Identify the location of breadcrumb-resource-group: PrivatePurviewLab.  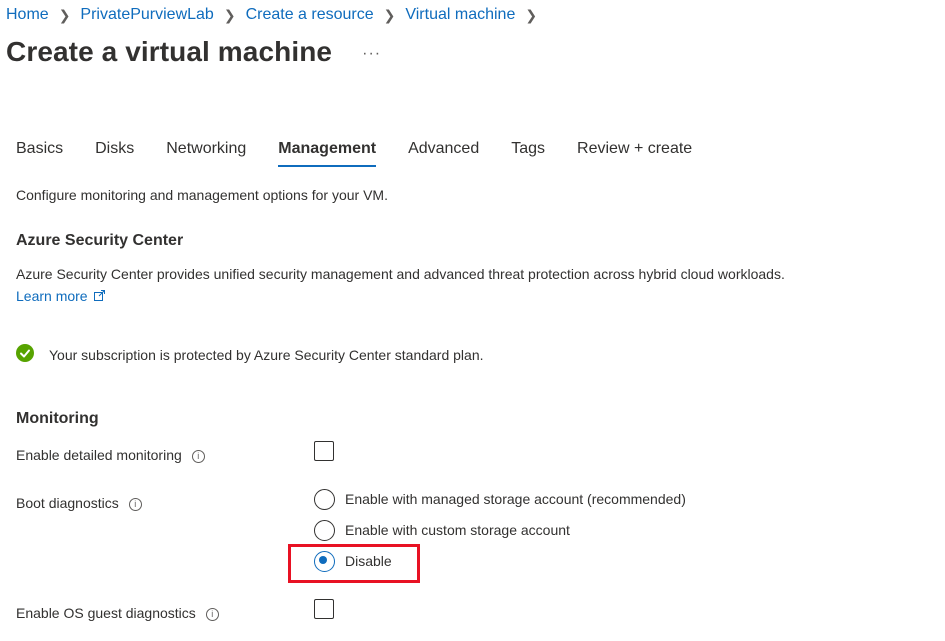
(146, 15).